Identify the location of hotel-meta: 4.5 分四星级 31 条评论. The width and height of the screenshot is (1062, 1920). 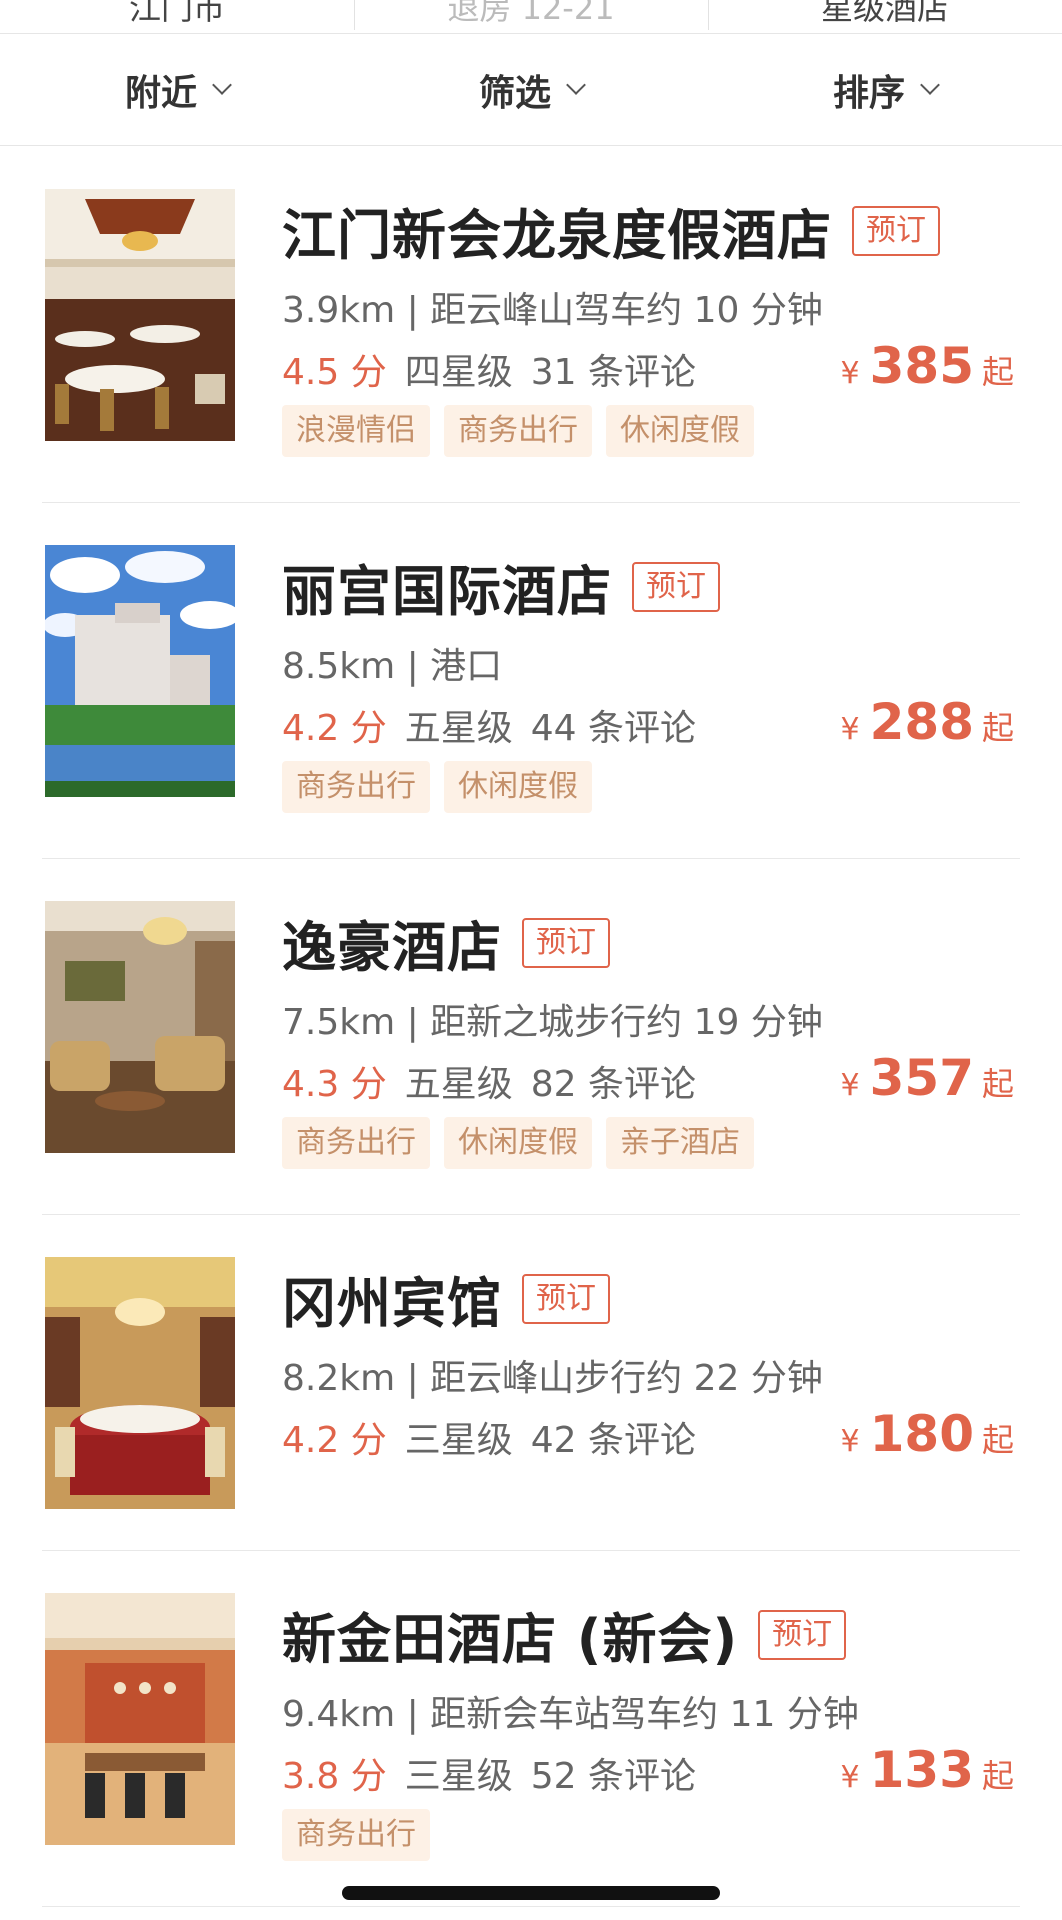
(489, 369).